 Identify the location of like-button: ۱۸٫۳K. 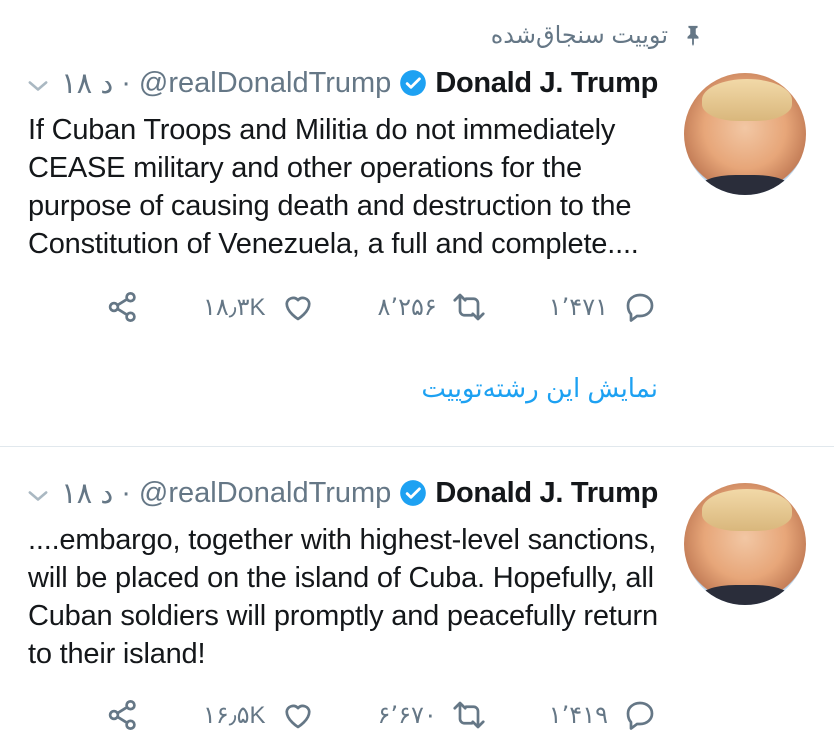
(259, 307).